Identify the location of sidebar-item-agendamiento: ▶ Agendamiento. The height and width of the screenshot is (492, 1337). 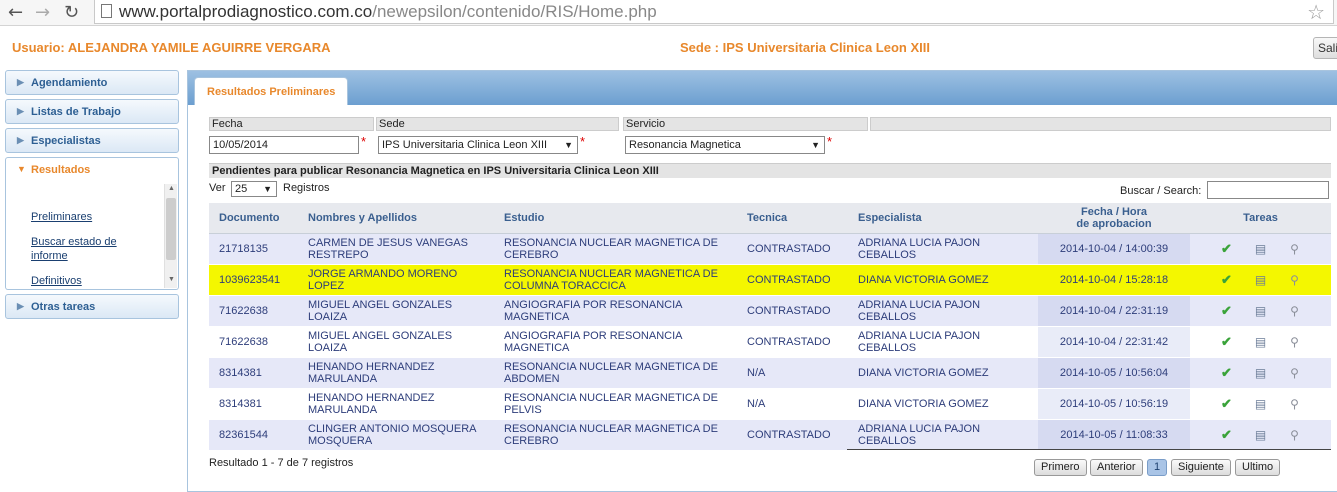
(92, 82).